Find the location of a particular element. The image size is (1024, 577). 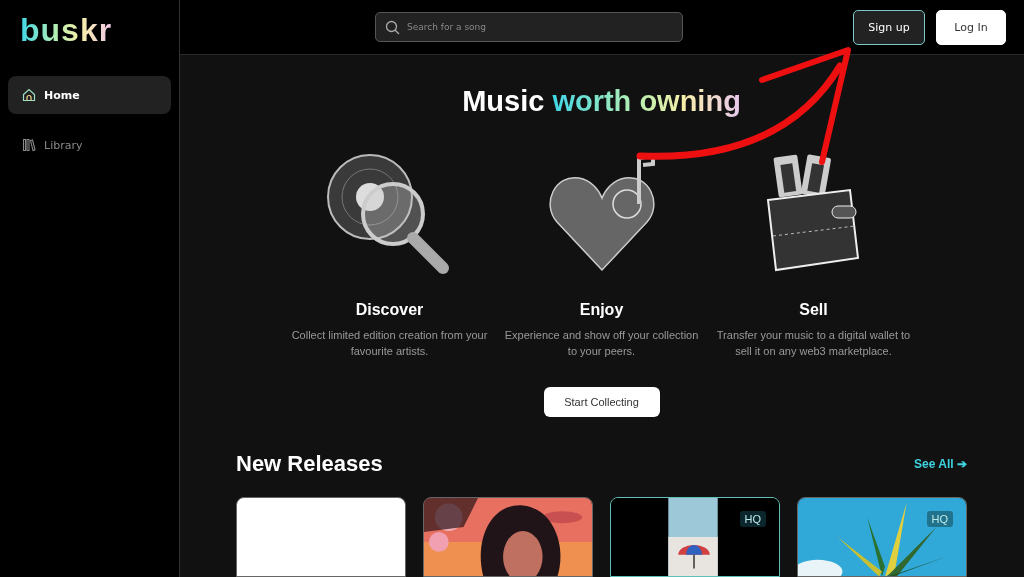

feature-description: Collect limited edition creation from your favourite artists. is located at coordinates (389, 343).